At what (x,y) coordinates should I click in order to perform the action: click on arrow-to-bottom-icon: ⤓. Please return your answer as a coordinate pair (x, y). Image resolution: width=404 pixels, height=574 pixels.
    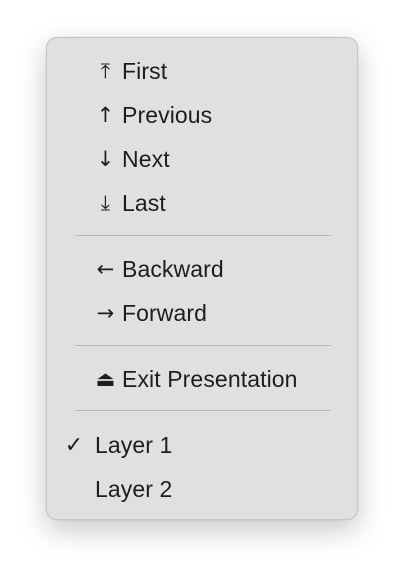
    Looking at the image, I should click on (105, 202).